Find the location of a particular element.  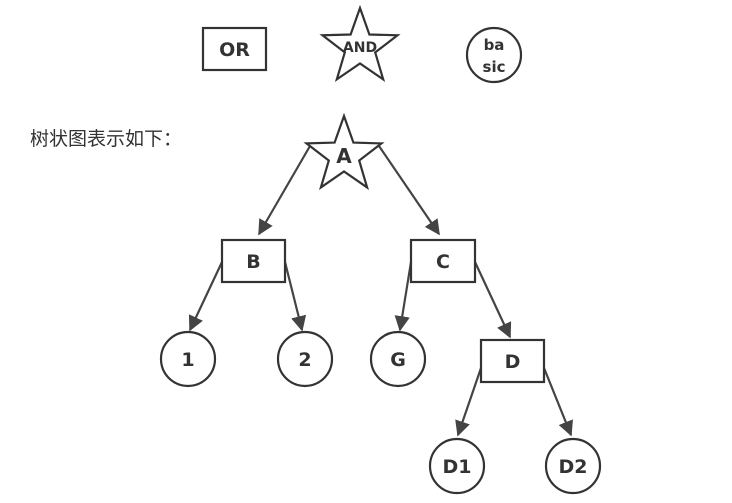

legend-or-label: OR is located at coordinates (234, 50).